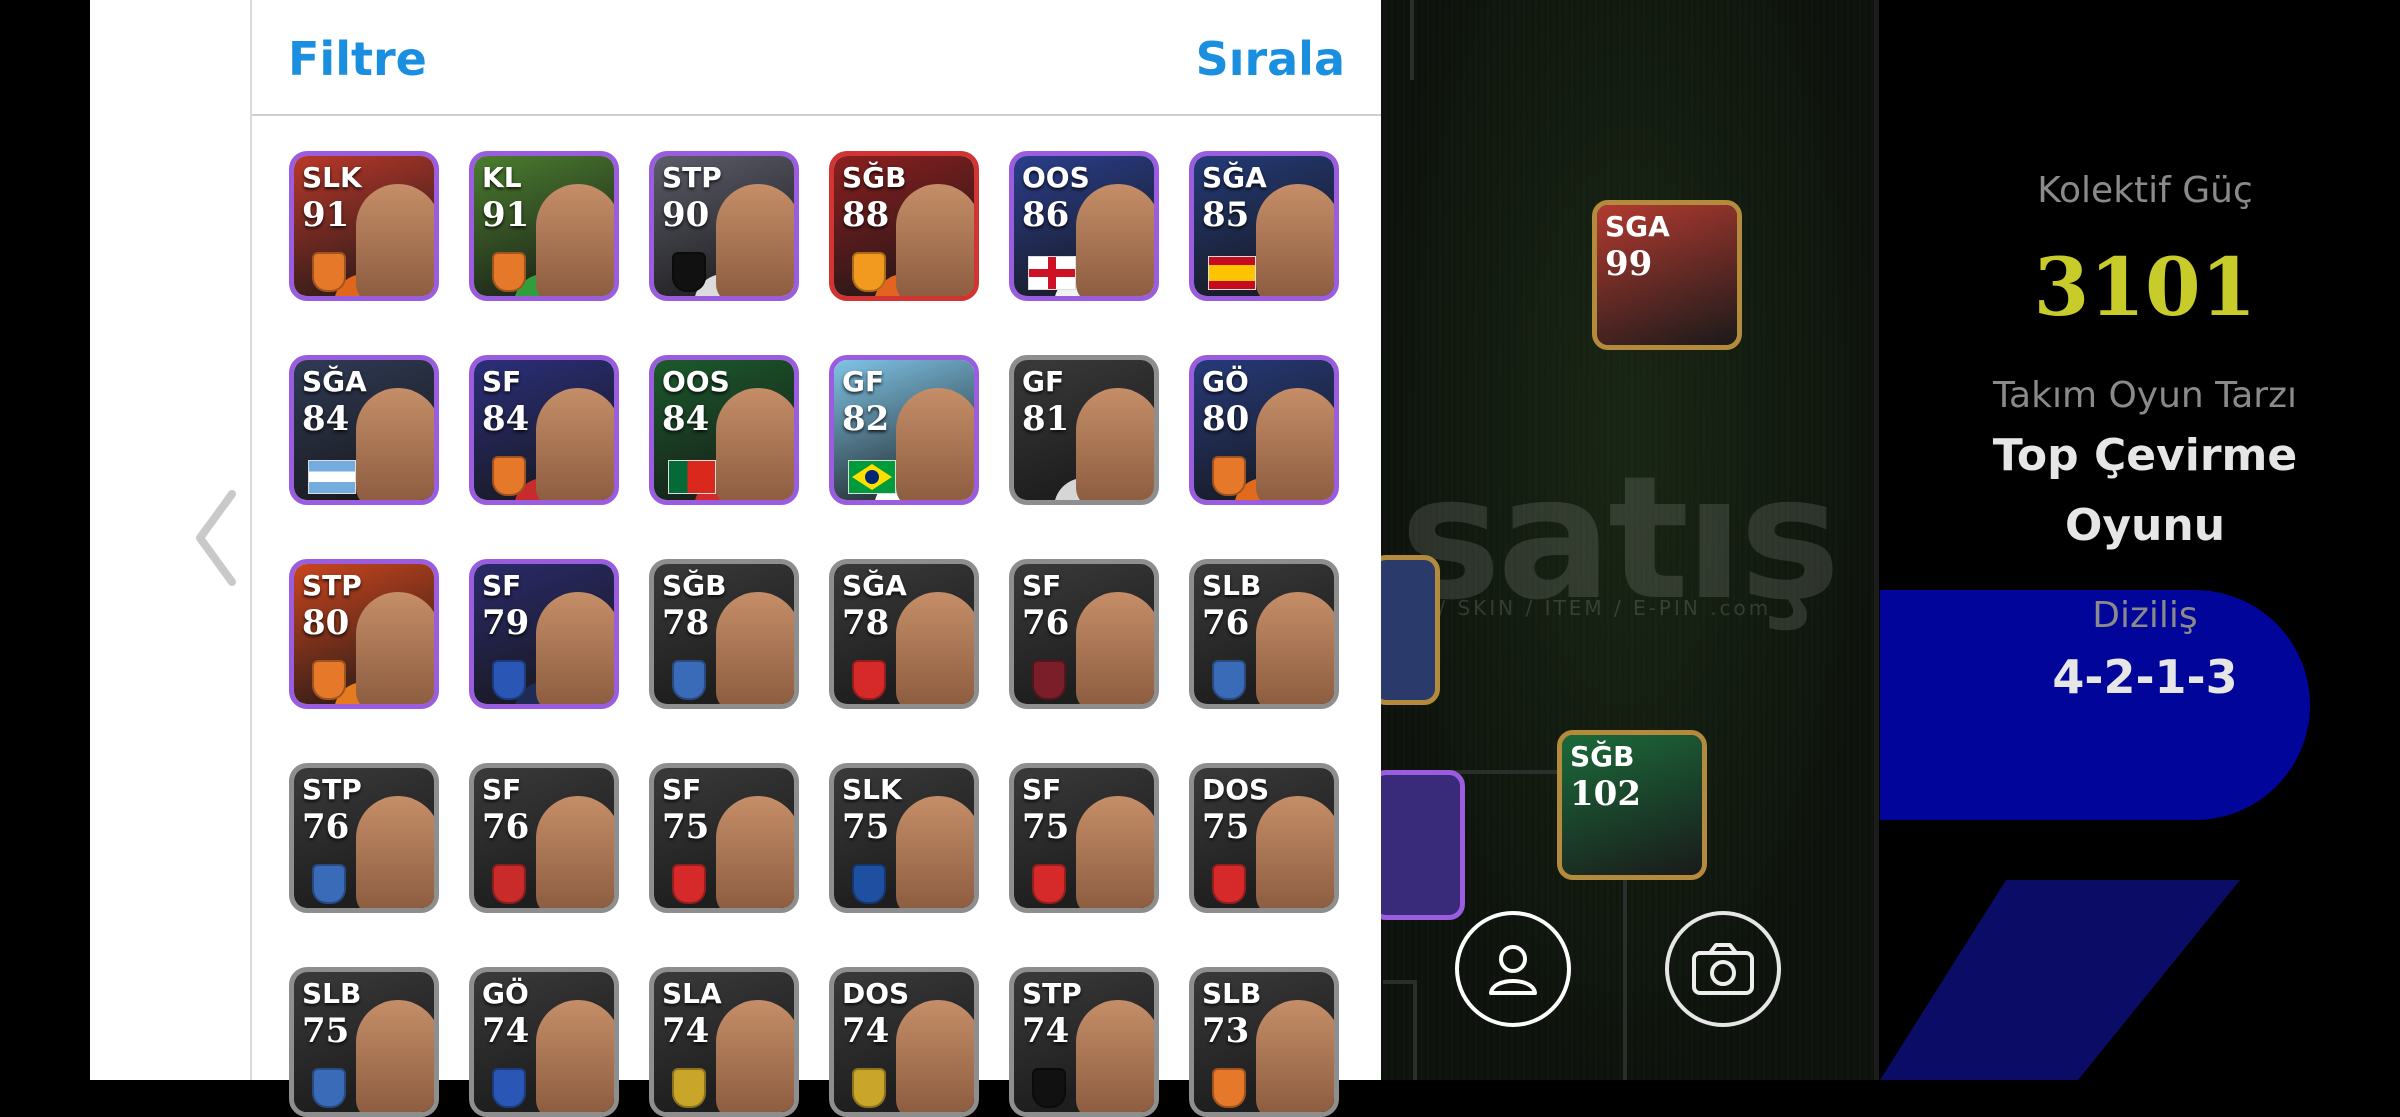  Describe the element at coordinates (364, 634) in the screenshot. I see `player-card: STP 80` at that location.